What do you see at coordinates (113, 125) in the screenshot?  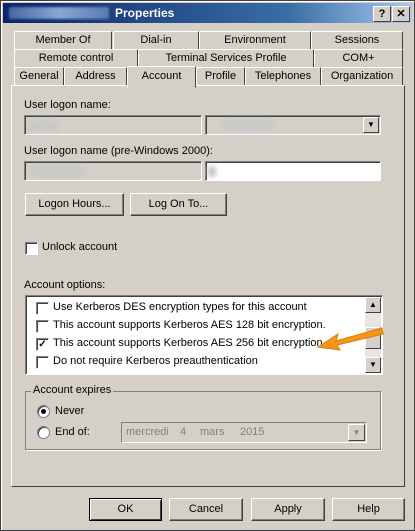 I see `logon-name-input` at bounding box center [113, 125].